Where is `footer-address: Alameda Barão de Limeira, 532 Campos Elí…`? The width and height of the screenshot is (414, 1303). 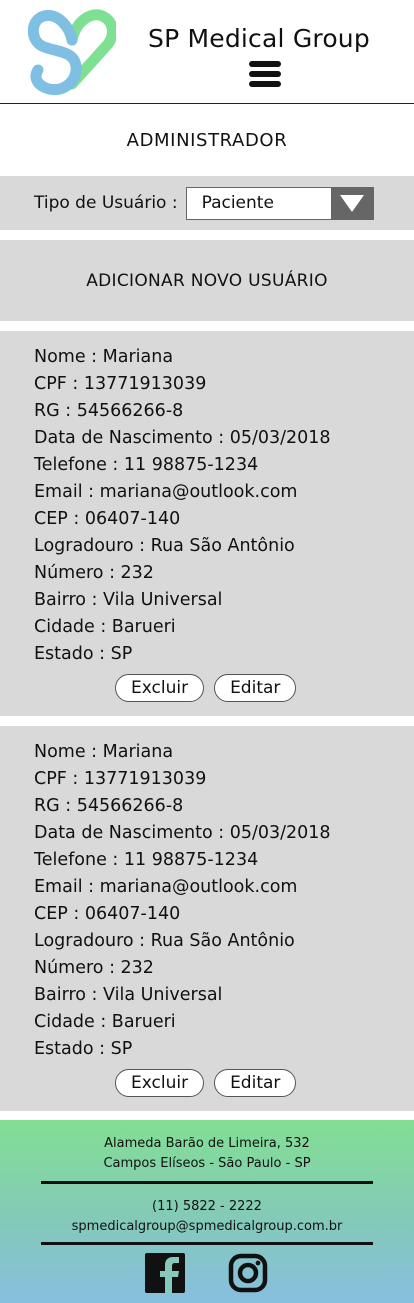 footer-address: Alameda Barão de Limeira, 532 Campos Elí… is located at coordinates (207, 1154).